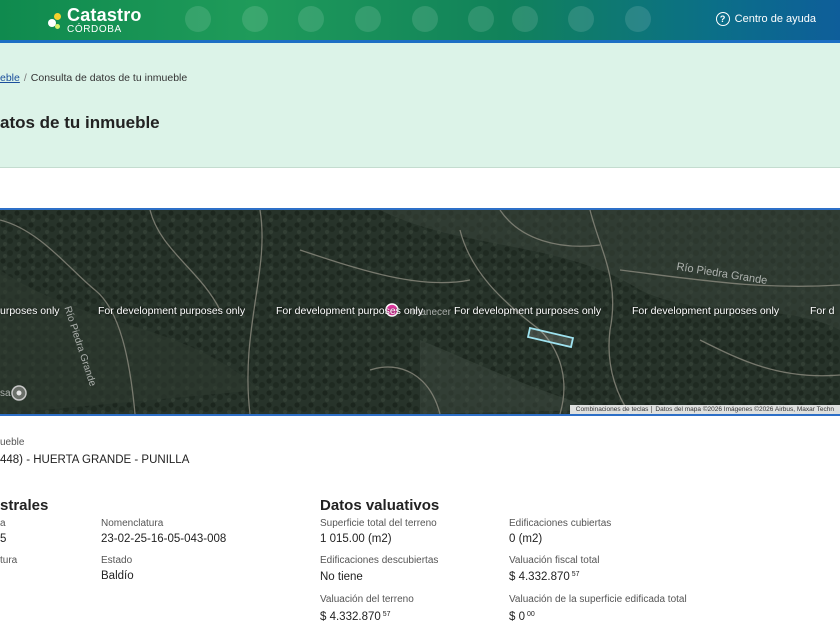  I want to click on superficie-terreno-value: 1 015.00 (m2), so click(356, 539).